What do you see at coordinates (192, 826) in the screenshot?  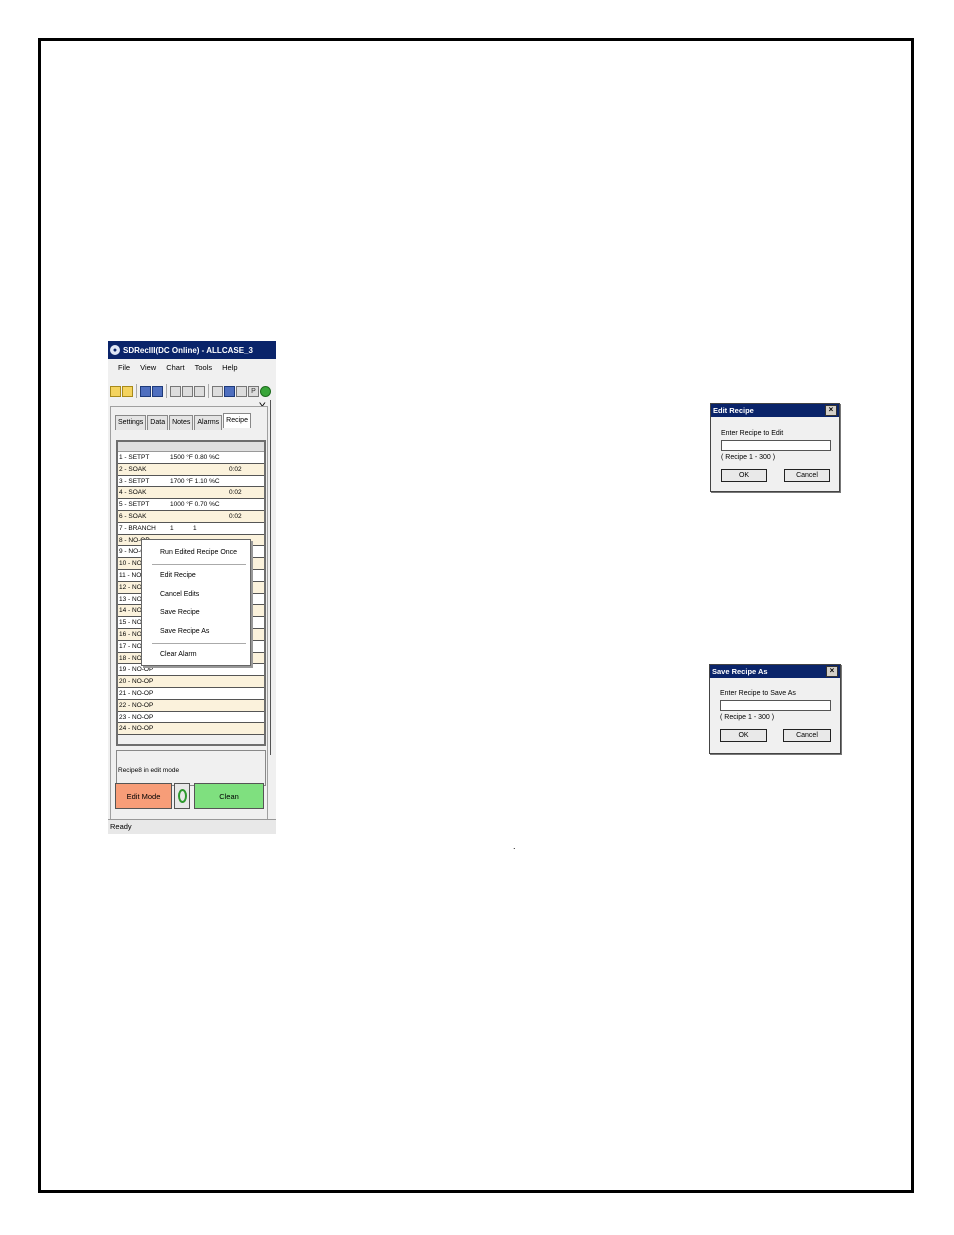 I see `status-bar: Ready` at bounding box center [192, 826].